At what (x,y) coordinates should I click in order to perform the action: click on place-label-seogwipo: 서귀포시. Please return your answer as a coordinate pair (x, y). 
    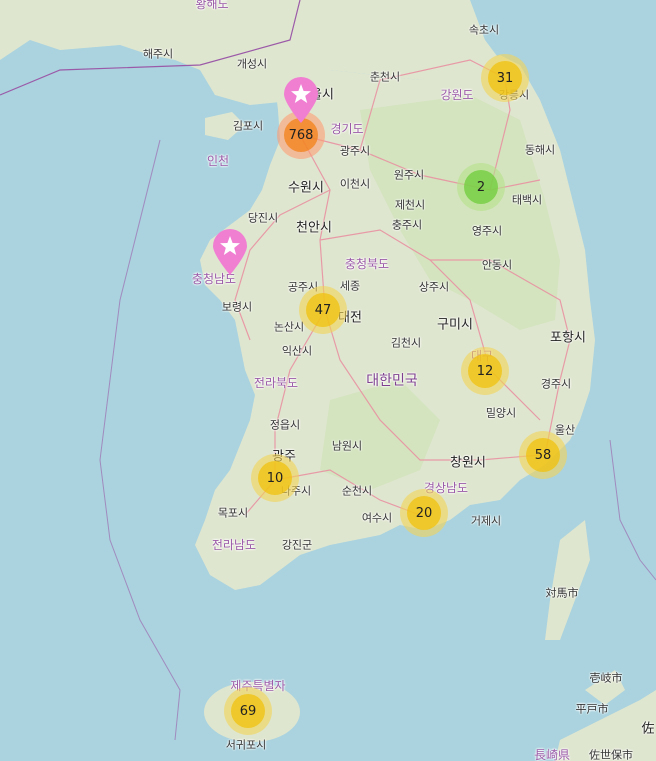
    Looking at the image, I should click on (246, 745).